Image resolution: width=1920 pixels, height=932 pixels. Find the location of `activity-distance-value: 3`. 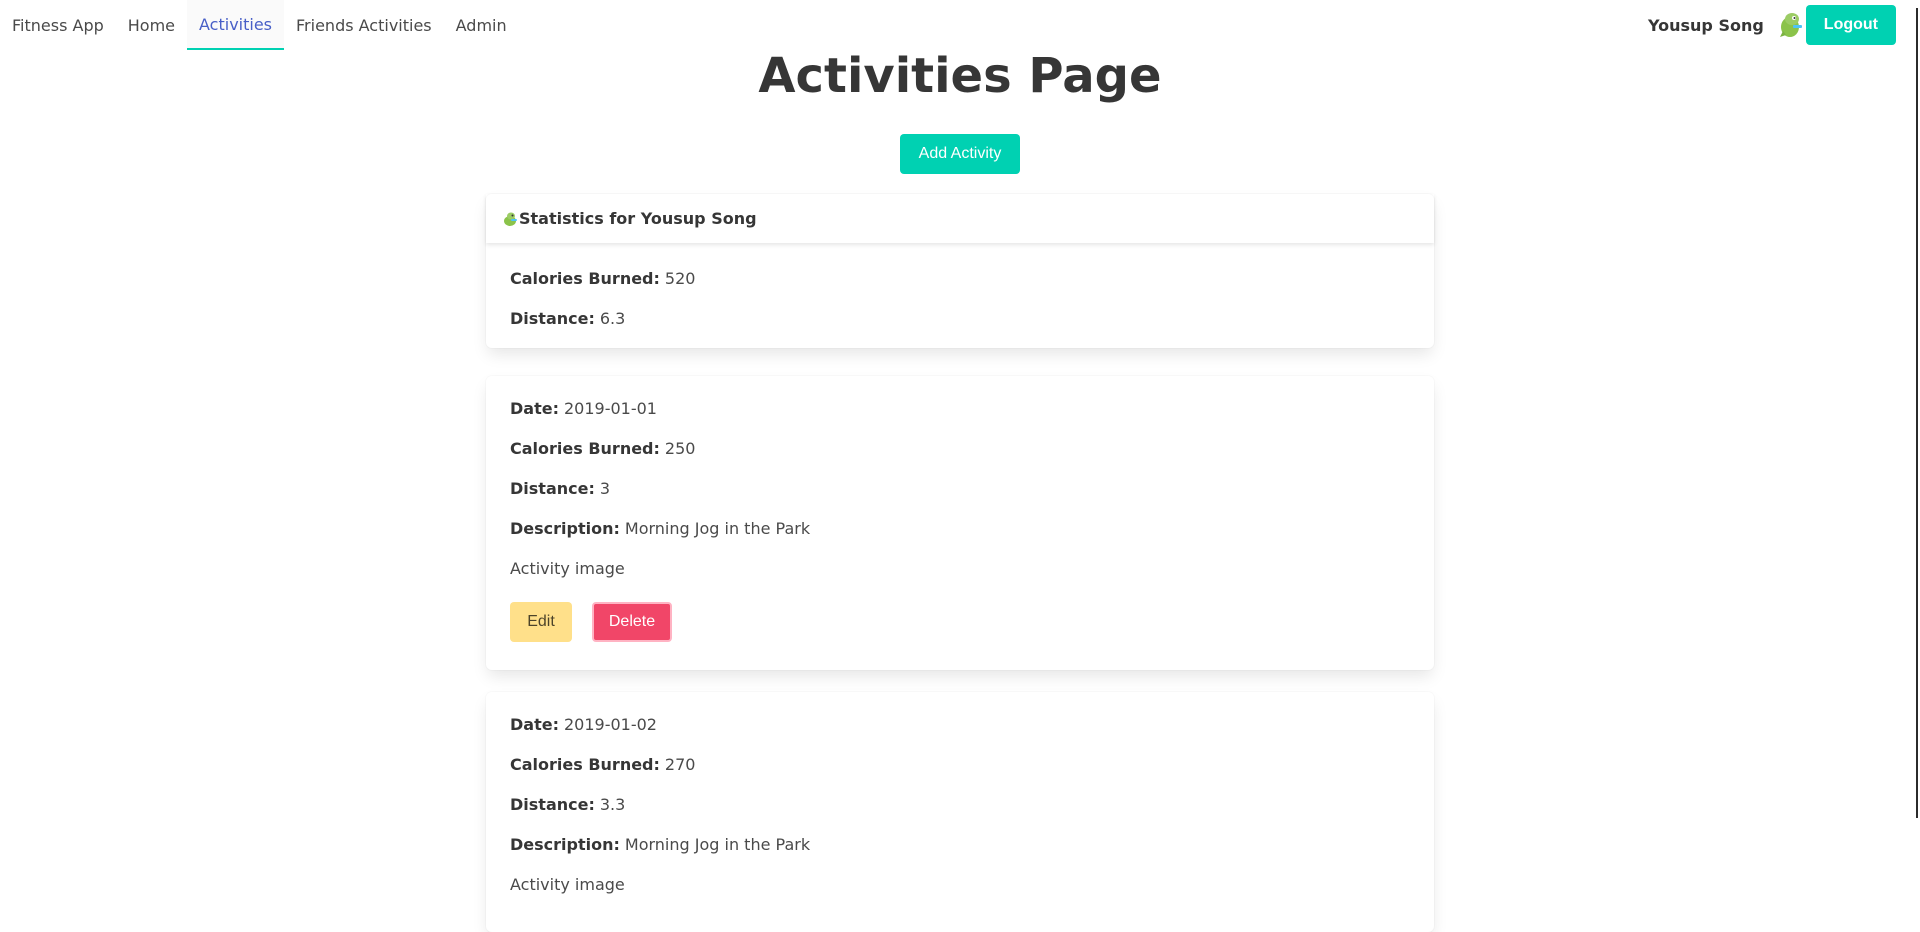

activity-distance-value: 3 is located at coordinates (605, 488).